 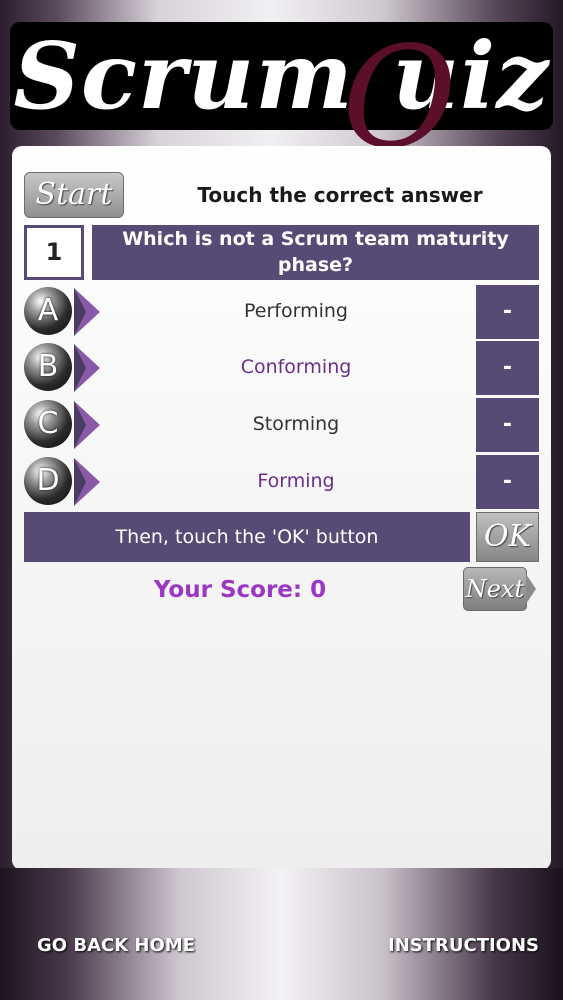 What do you see at coordinates (296, 481) in the screenshot?
I see `answer-text-d: Forming` at bounding box center [296, 481].